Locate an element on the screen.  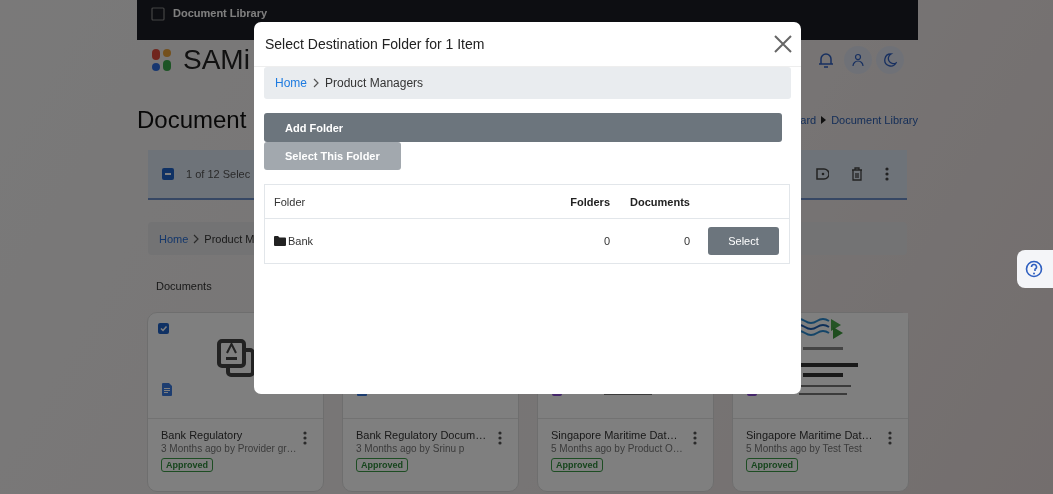
card-subtitle: 5 Months ago by Test Test is located at coordinates (804, 448).